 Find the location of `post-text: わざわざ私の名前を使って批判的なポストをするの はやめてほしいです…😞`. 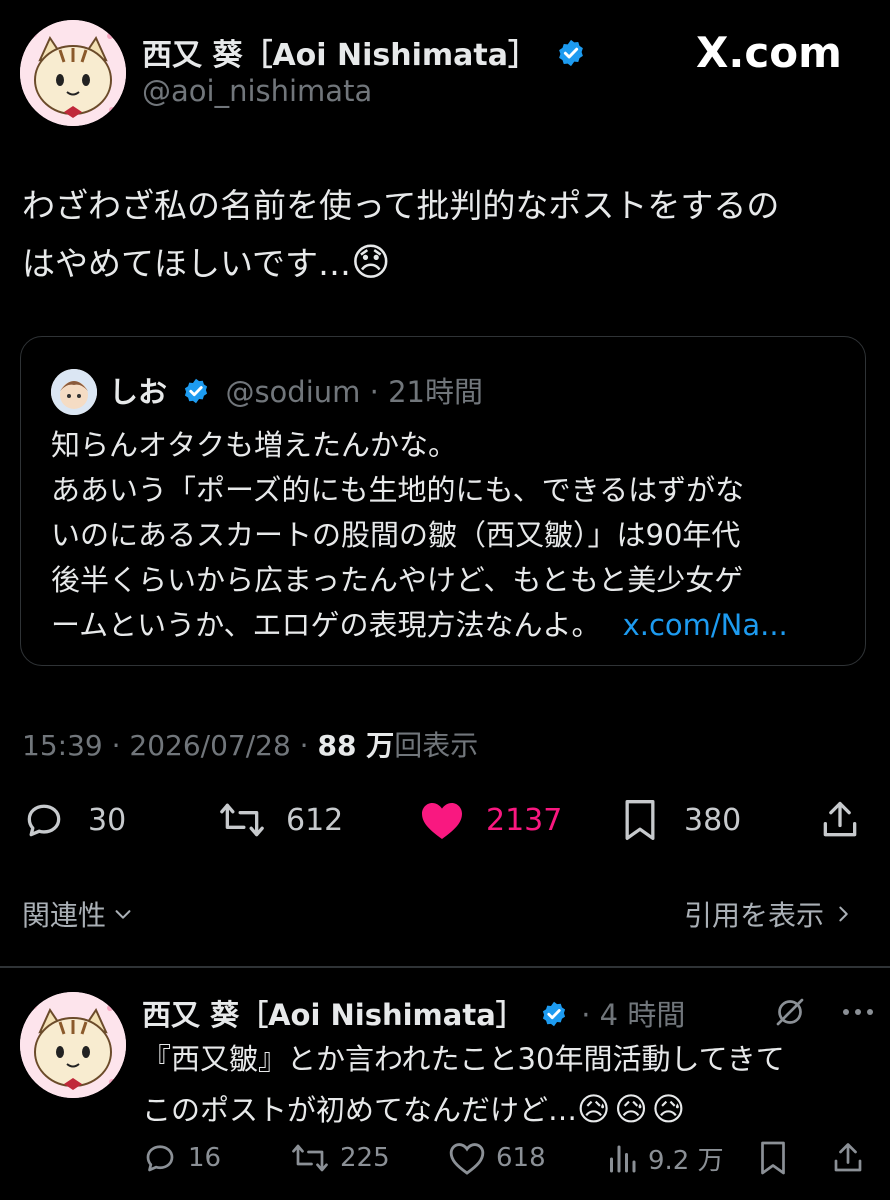

post-text: わざわざ私の名前を使って批判的なポストをするの はやめてほしいです…😞 is located at coordinates (400, 235).